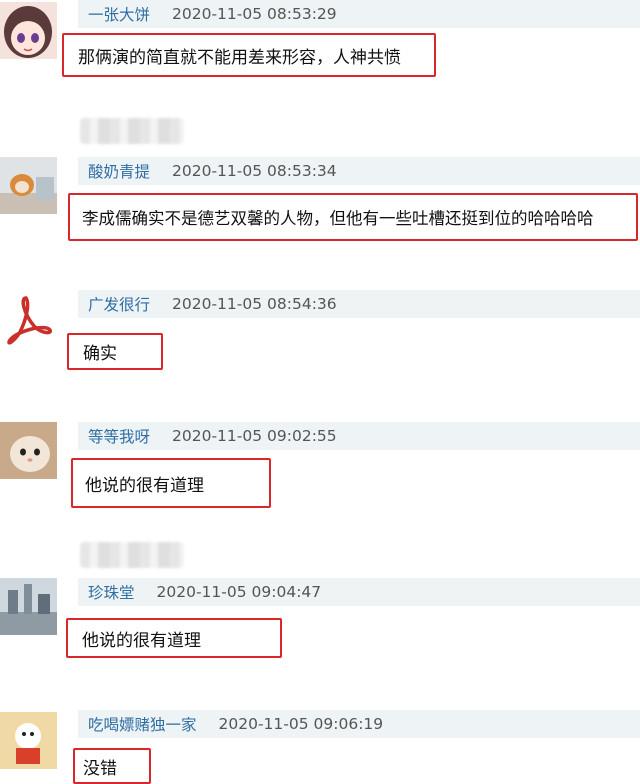 This screenshot has width=640, height=784. I want to click on comment-item: 等等我呀 2020-11-05 09:02:55 他说的很有道理, so click(320, 467).